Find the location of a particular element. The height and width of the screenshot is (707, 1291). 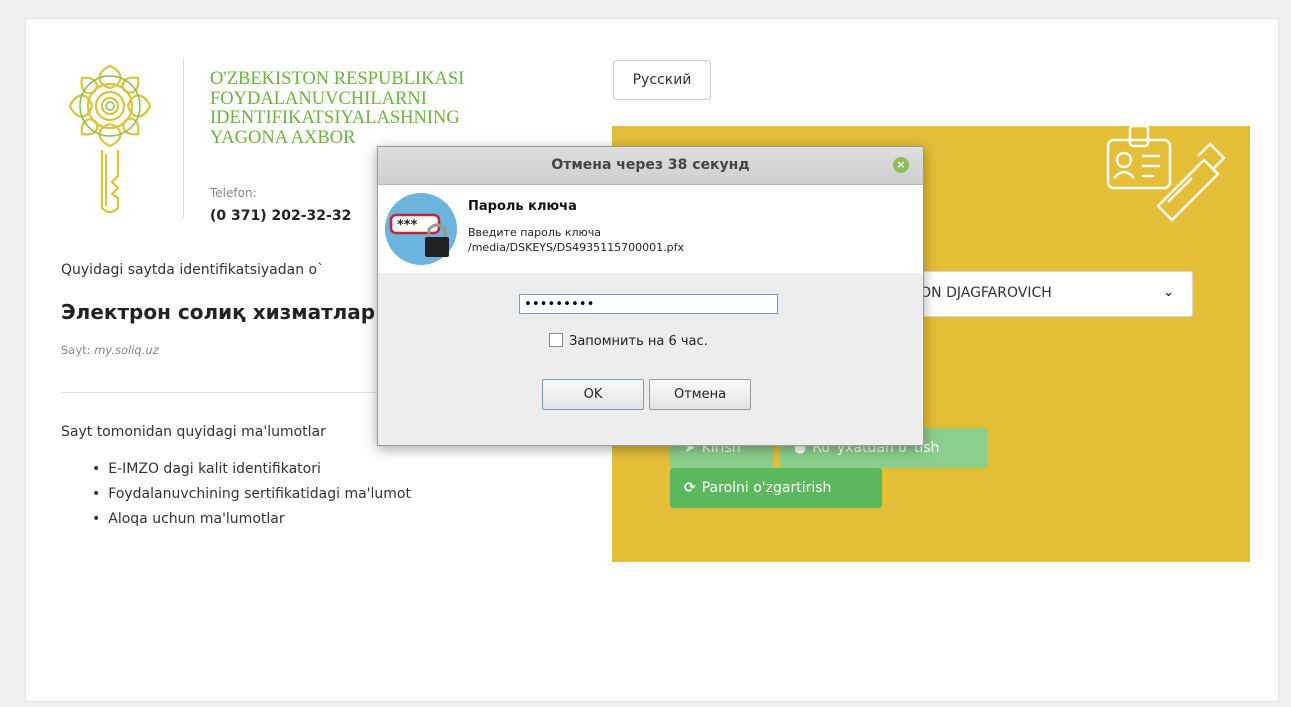

dialog-titlebar: Отмена через 38 секунд × is located at coordinates (650, 166).